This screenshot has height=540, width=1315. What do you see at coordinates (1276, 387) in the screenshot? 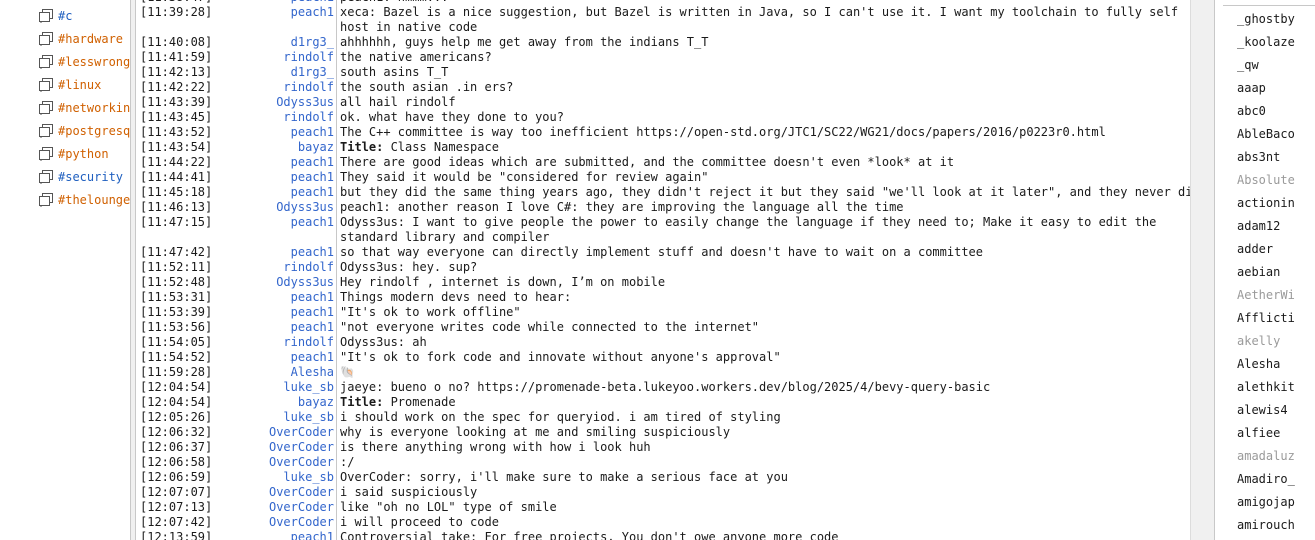
I see `user-list-item: alethkit` at bounding box center [1276, 387].